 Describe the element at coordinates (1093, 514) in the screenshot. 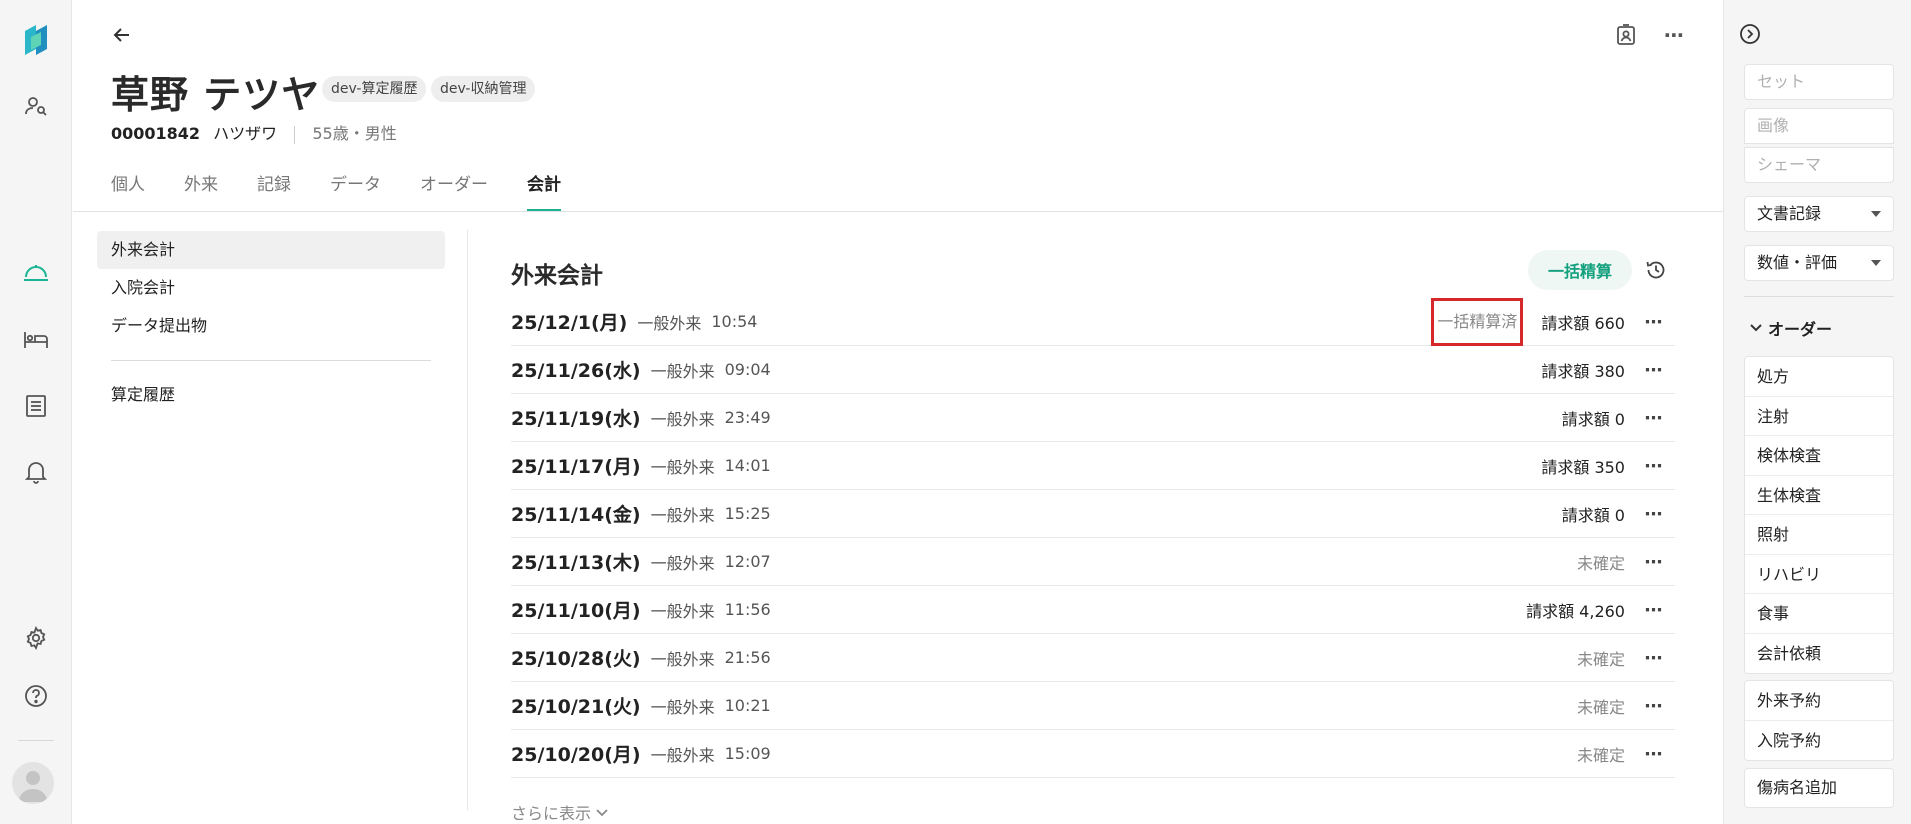

I see `visit-row: 25/11/14(金) 一般外来 15:25 請求額 0 ⋯` at that location.